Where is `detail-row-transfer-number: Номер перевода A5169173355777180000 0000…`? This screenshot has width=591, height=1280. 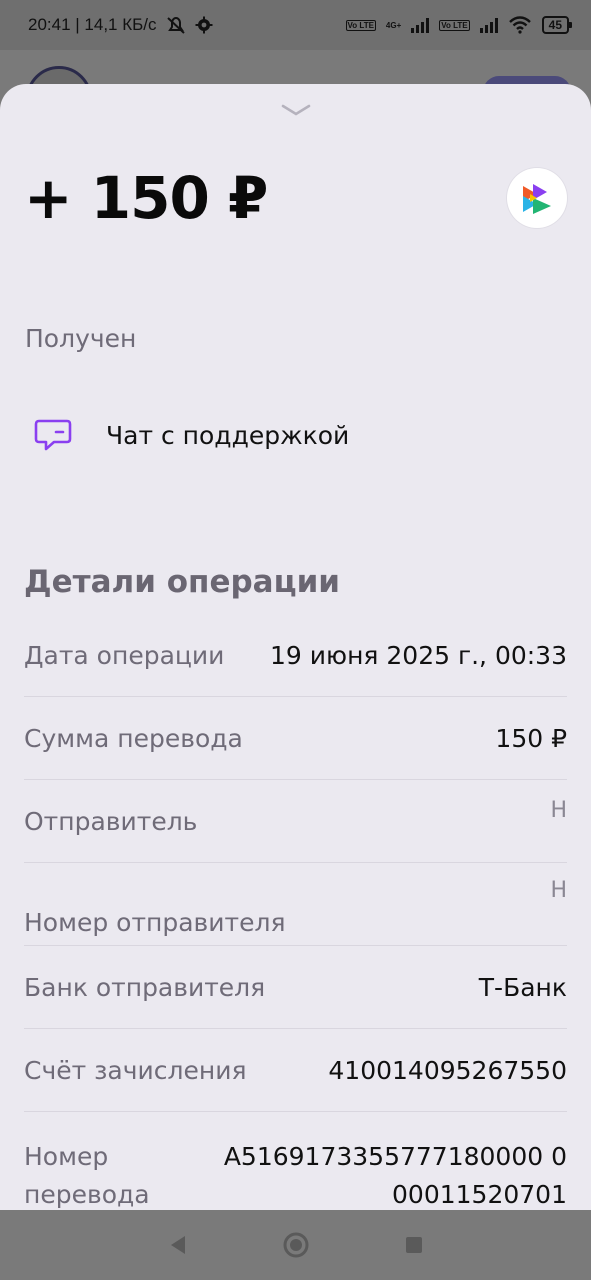
detail-row-transfer-number: Номер перевода A5169173355777180000 0000… is located at coordinates (295, 1161).